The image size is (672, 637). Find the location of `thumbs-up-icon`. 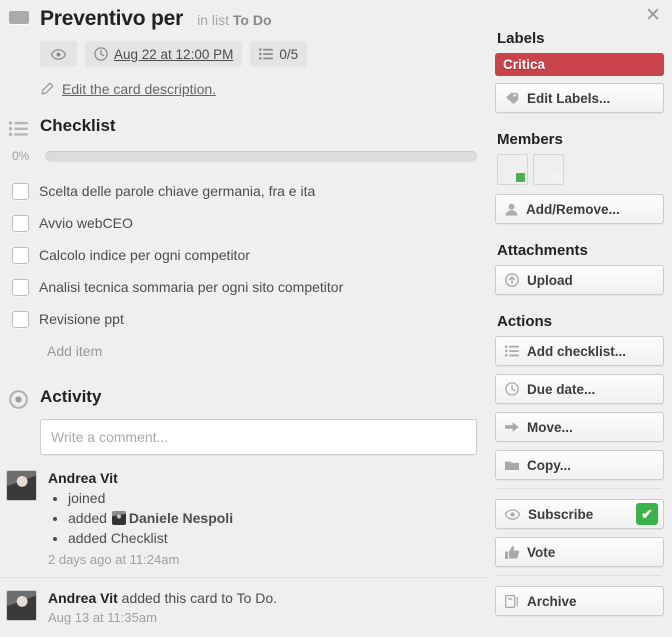

thumbs-up-icon is located at coordinates (512, 552).